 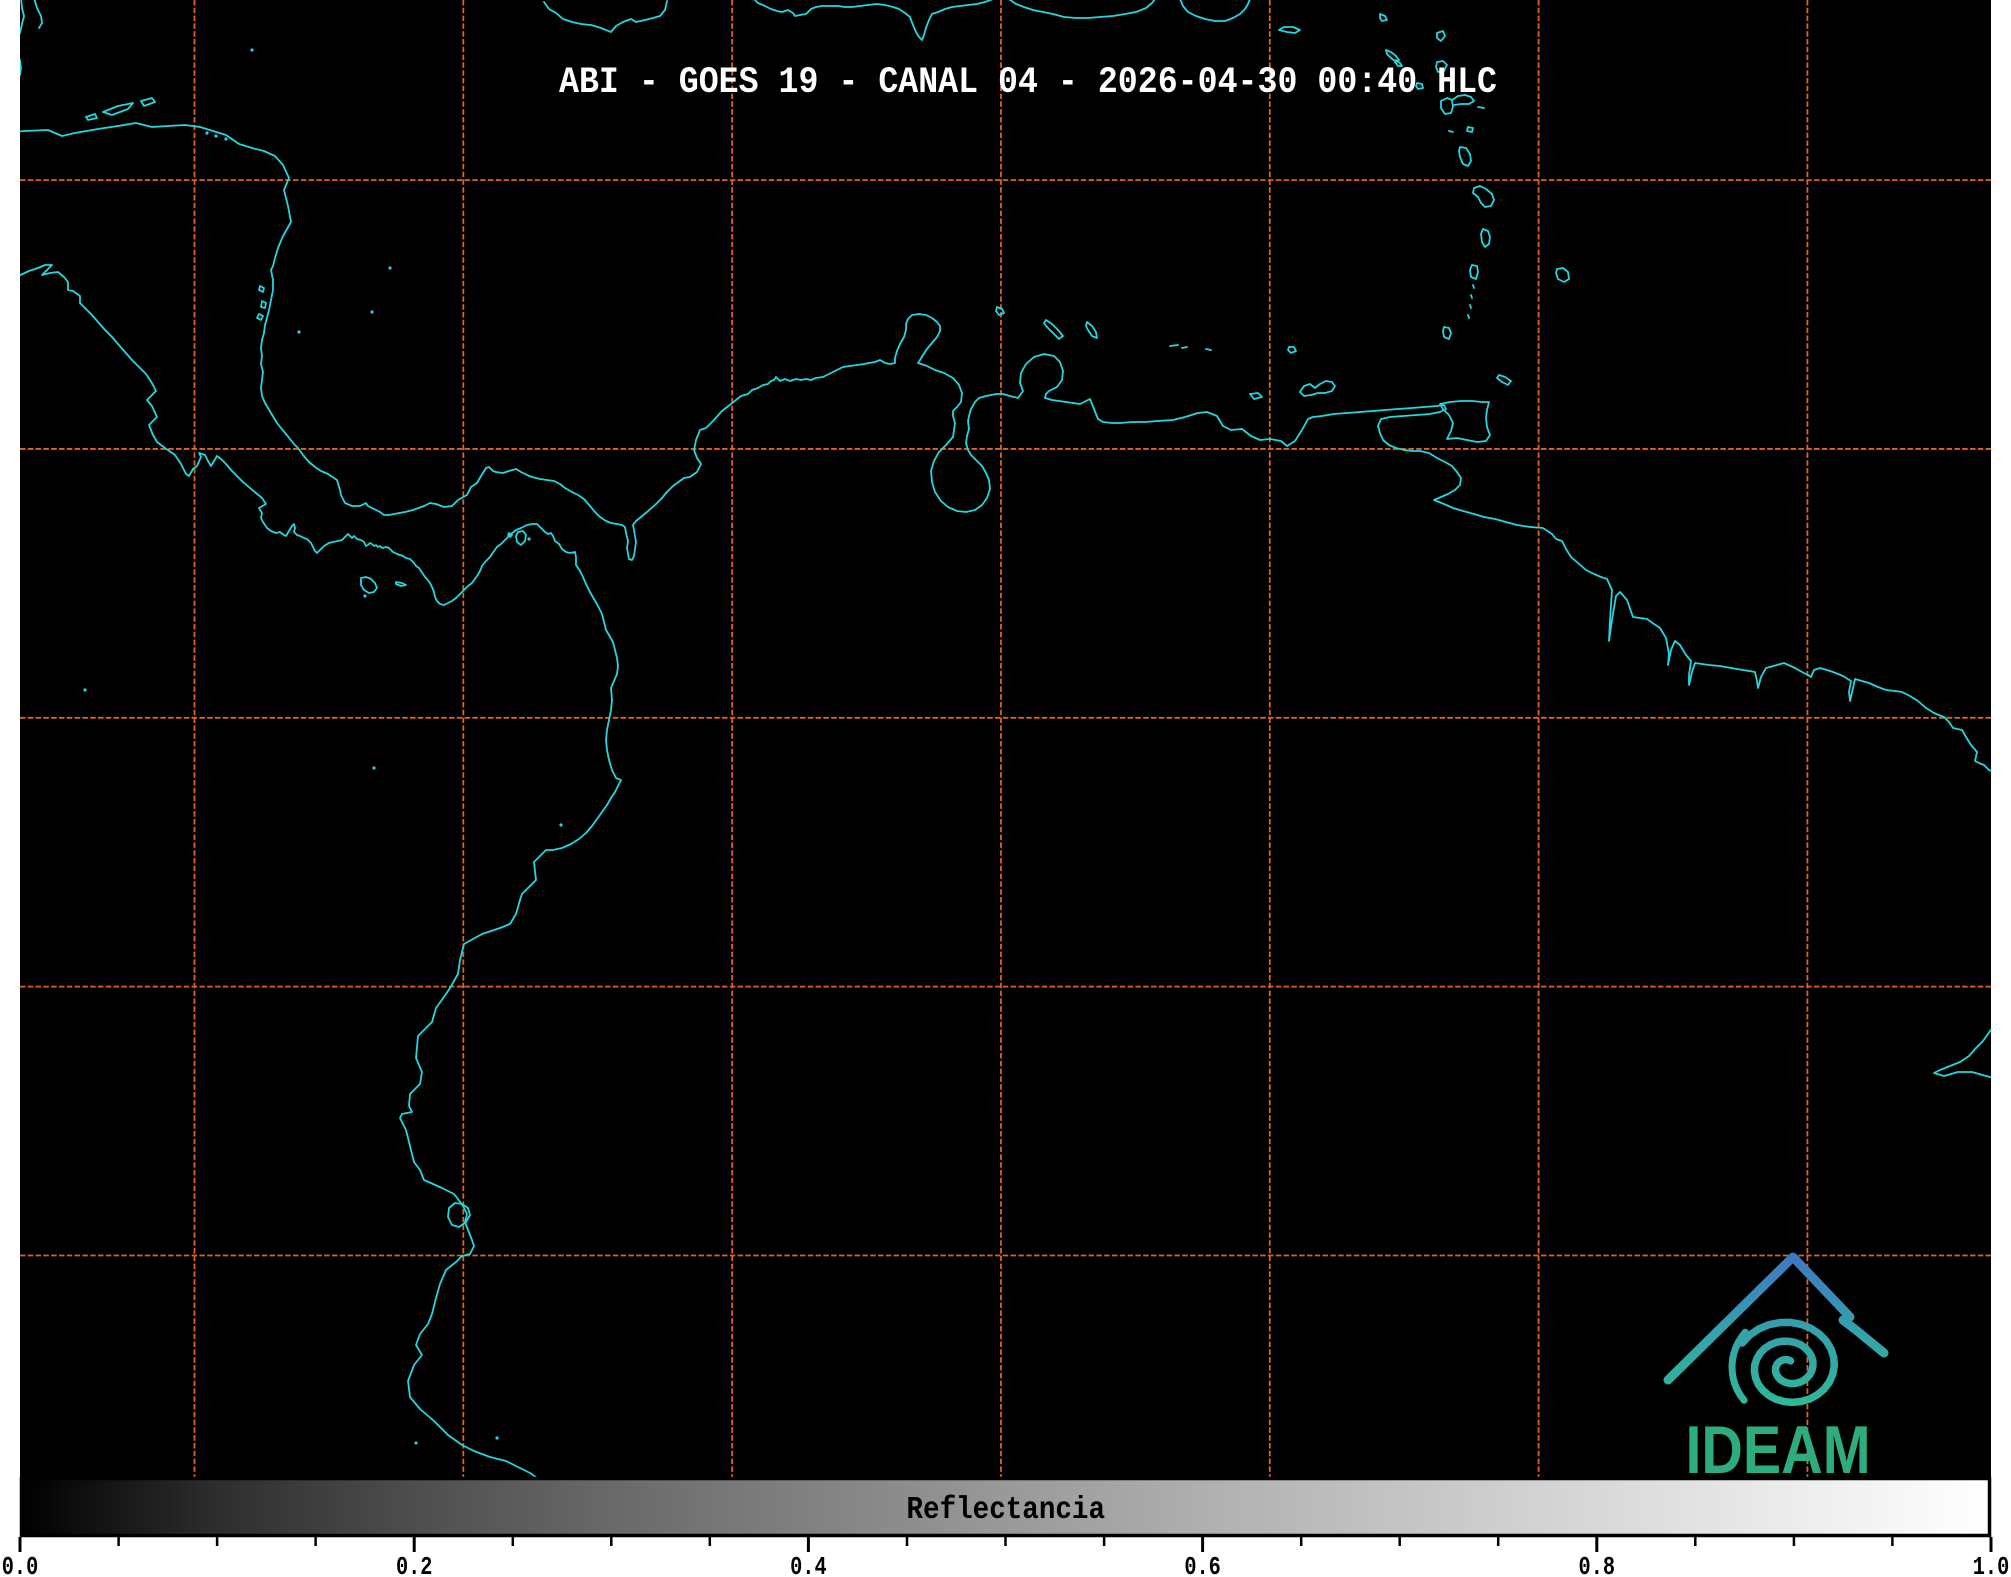 What do you see at coordinates (1597, 1564) in the screenshot?
I see `svg-text: 0.8` at bounding box center [1597, 1564].